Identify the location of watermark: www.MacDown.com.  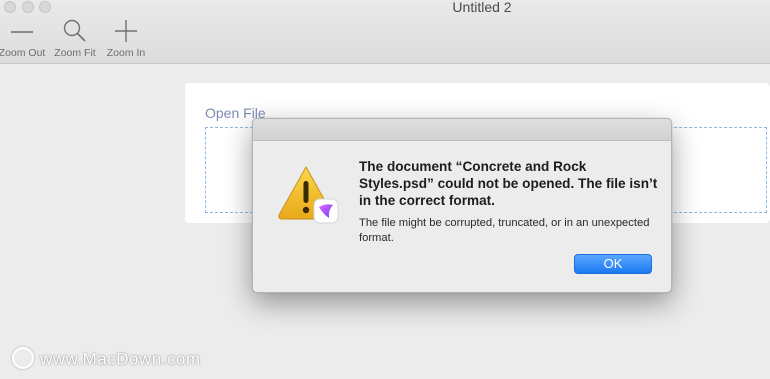
(106, 359).